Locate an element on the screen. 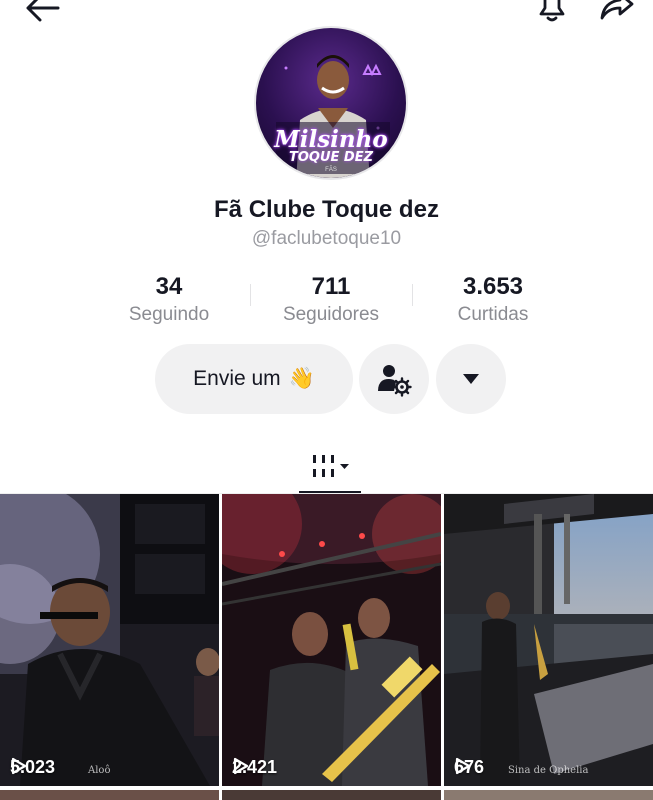 The width and height of the screenshot is (653, 800). view-count: 5.023 is located at coordinates (32, 767).